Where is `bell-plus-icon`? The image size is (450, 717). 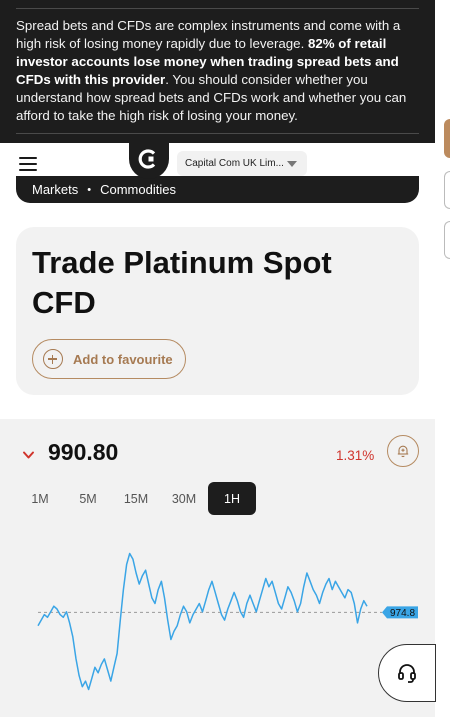
bell-plus-icon is located at coordinates (403, 451).